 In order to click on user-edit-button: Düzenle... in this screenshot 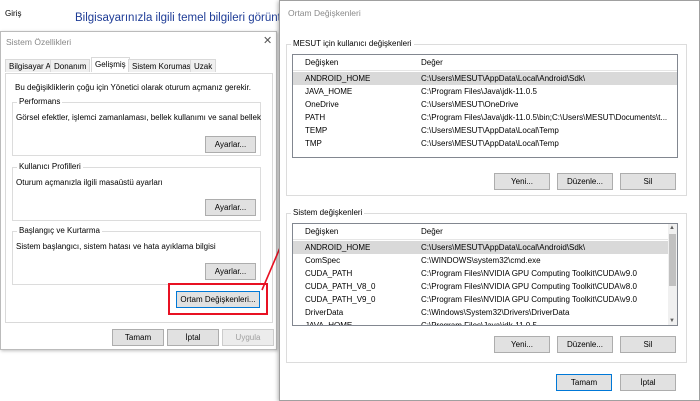, I will do `click(585, 181)`.